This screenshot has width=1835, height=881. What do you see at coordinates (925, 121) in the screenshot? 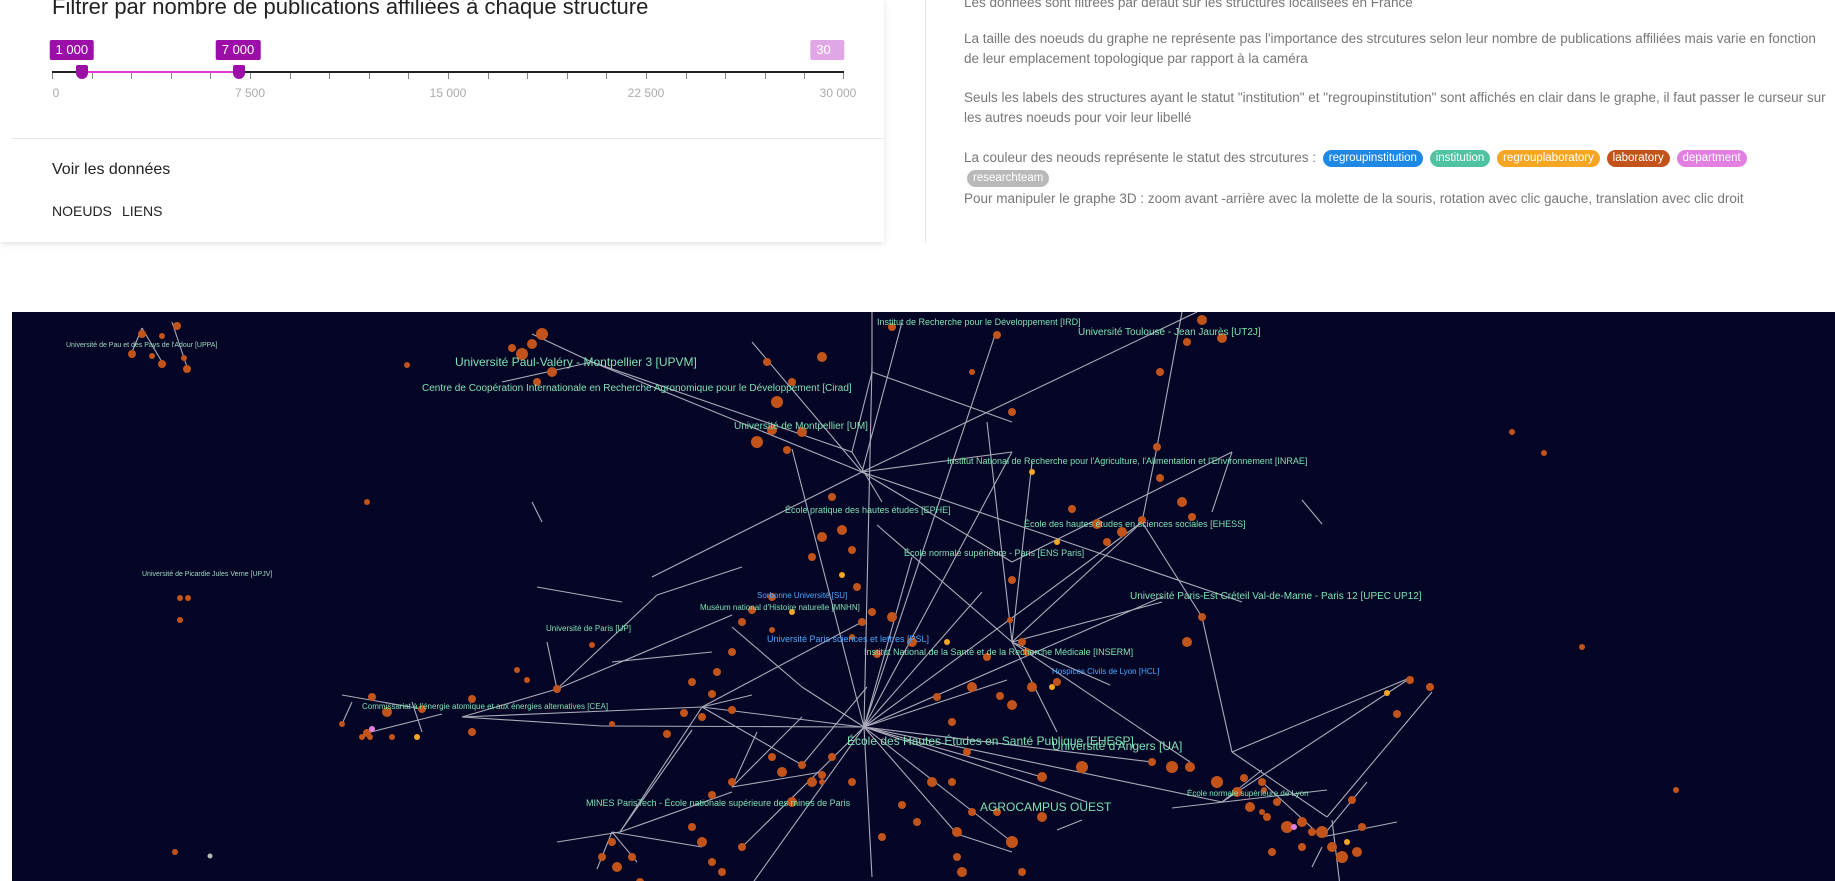
I see `vertical-divider` at bounding box center [925, 121].